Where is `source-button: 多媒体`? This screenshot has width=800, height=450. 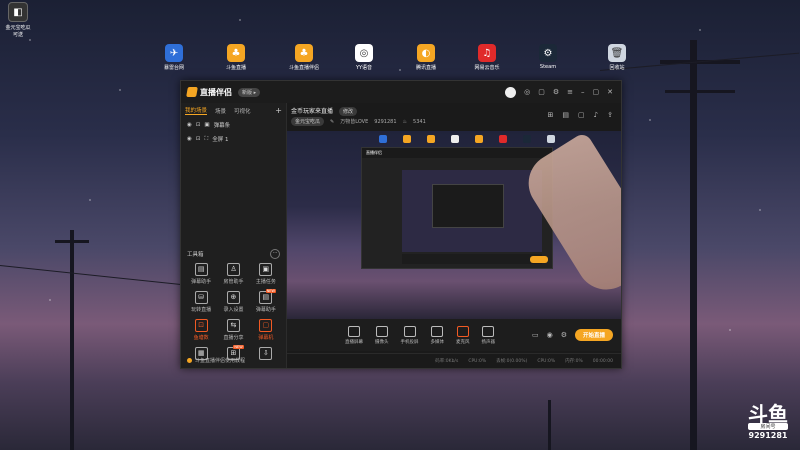 source-button: 多媒体 is located at coordinates (437, 335).